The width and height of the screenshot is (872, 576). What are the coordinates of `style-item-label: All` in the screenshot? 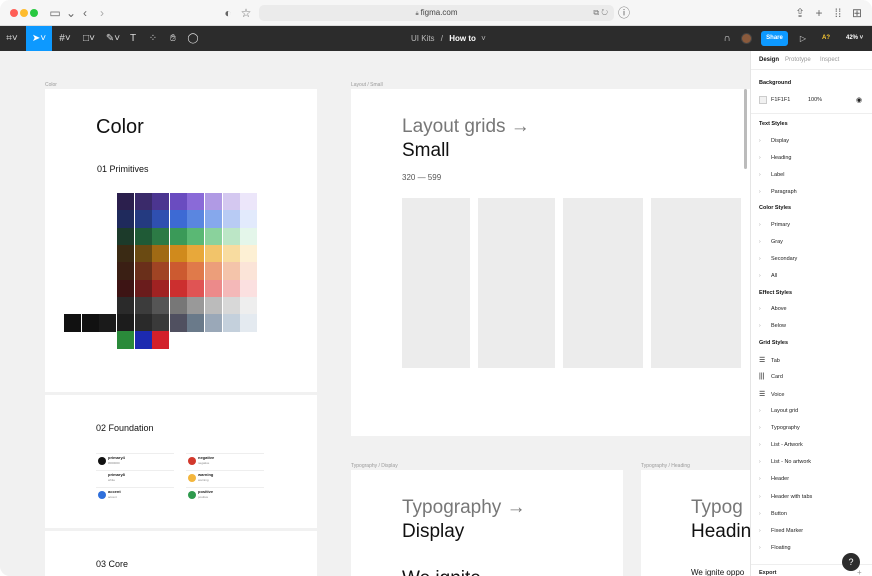 It's located at (774, 276).